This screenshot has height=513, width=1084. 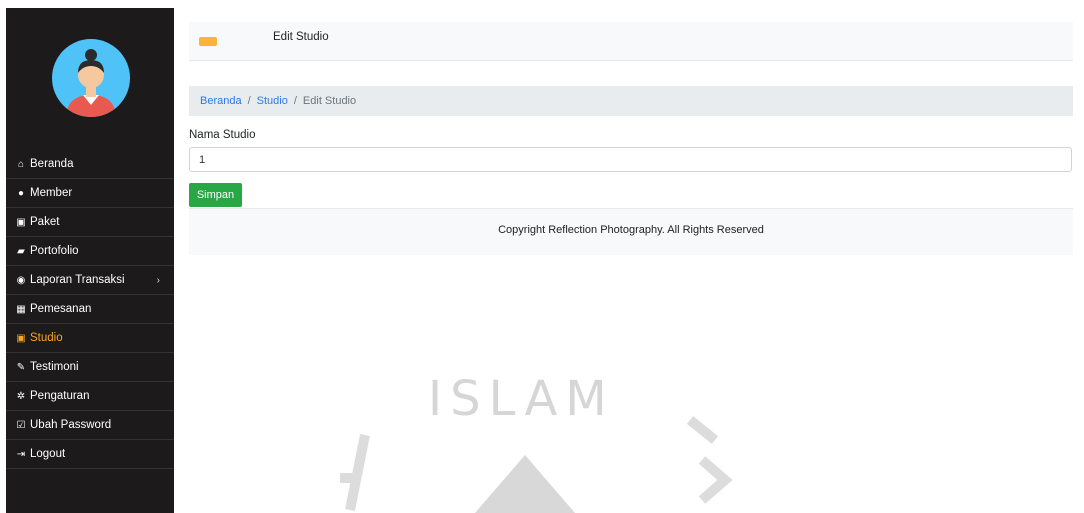 I want to click on nama-studio-label: Nama Studio, so click(x=222, y=135).